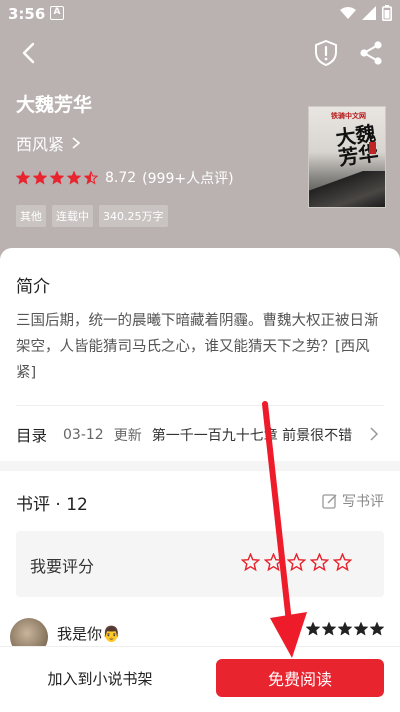 The width and height of the screenshot is (400, 712). What do you see at coordinates (369, 13) in the screenshot?
I see `signal-icon` at bounding box center [369, 13].